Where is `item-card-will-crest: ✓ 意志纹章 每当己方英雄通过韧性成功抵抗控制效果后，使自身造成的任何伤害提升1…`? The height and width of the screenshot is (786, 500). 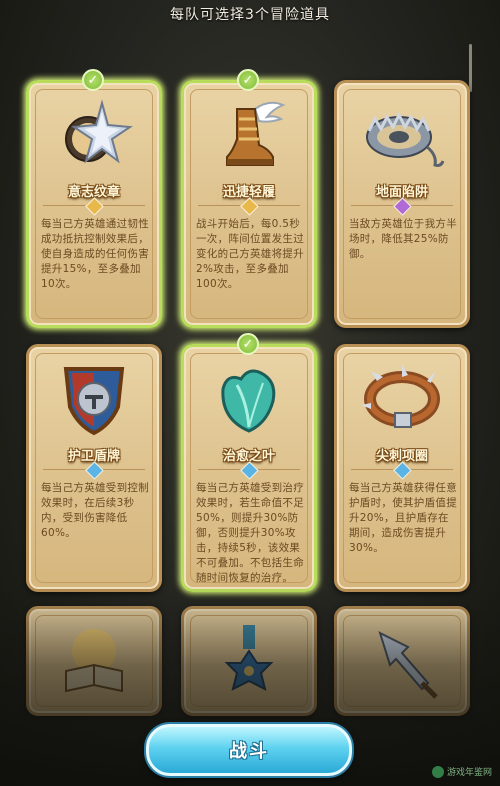
item-card-will-crest: ✓ 意志纹章 每当己方英雄通过韧性成功抵抗控制效果后，使自身造成的任何伤害提升1… is located at coordinates (94, 198).